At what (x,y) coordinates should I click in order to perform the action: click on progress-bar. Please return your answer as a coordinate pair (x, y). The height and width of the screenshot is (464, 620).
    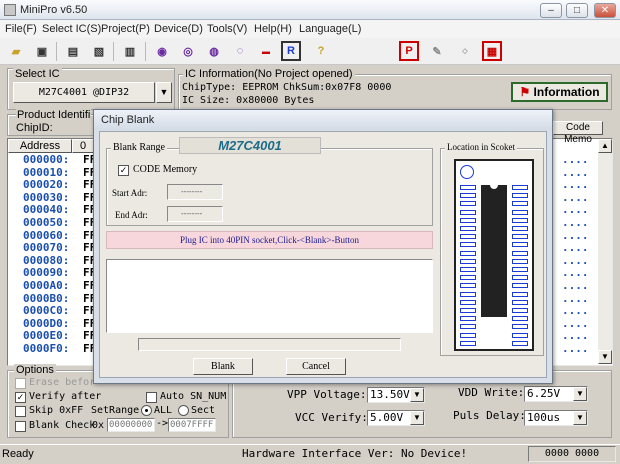
    Looking at the image, I should click on (269, 344).